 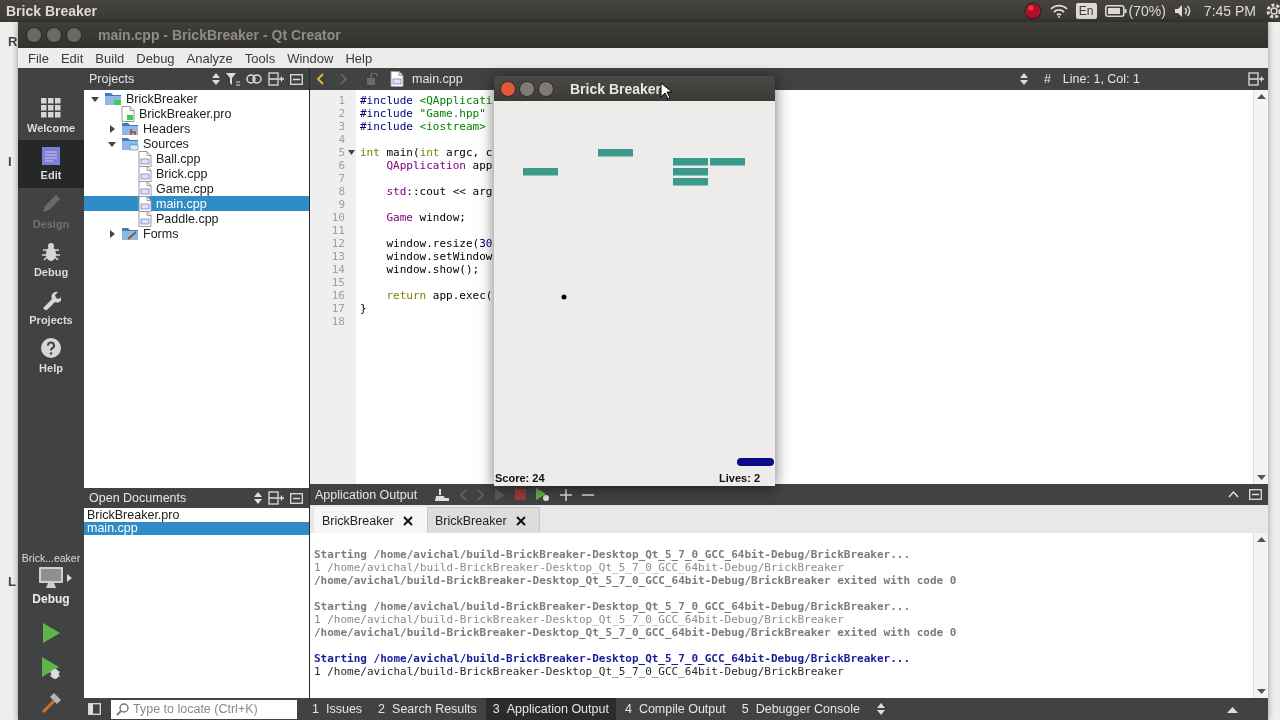 I want to click on pane-title: Projects, so click(x=112, y=79).